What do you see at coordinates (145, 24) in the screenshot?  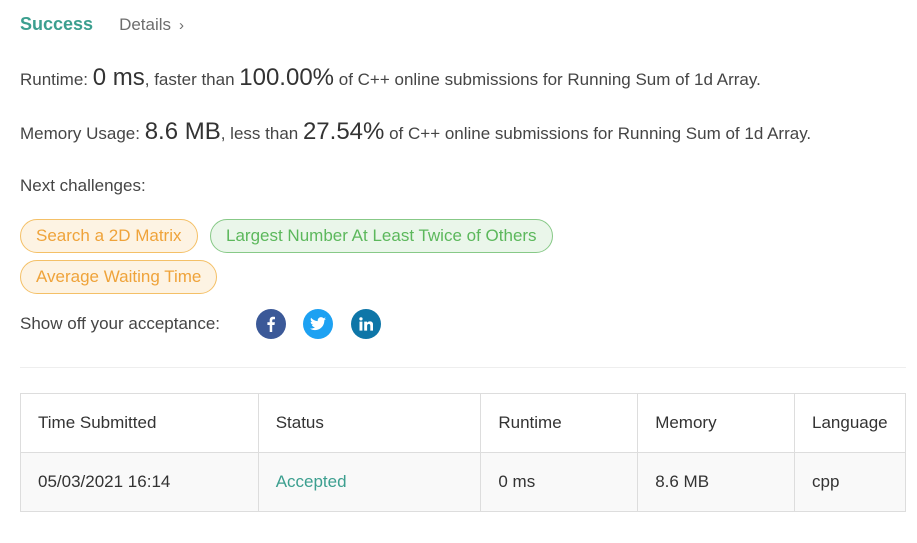 I see `details-label: Details` at bounding box center [145, 24].